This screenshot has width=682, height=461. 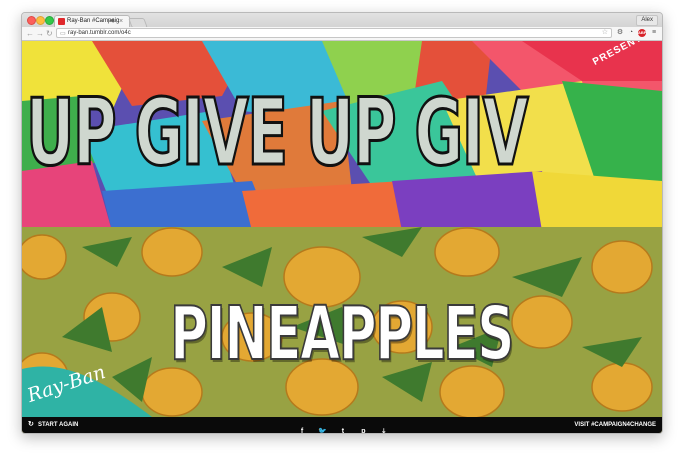 I want to click on tumblr-icon: t, so click(x=343, y=430).